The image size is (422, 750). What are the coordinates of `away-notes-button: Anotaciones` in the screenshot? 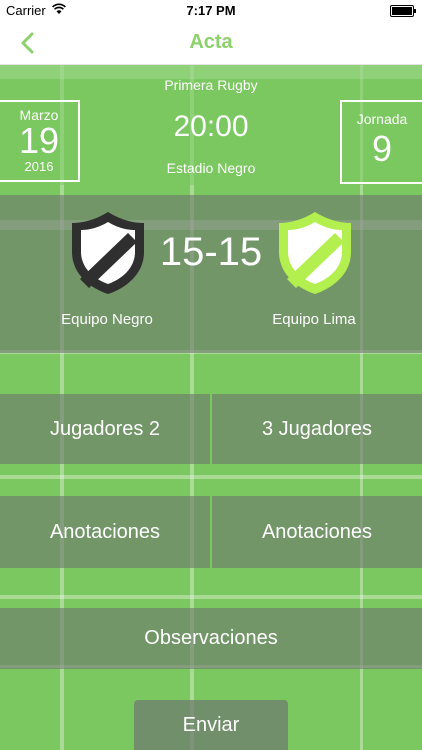 It's located at (317, 532).